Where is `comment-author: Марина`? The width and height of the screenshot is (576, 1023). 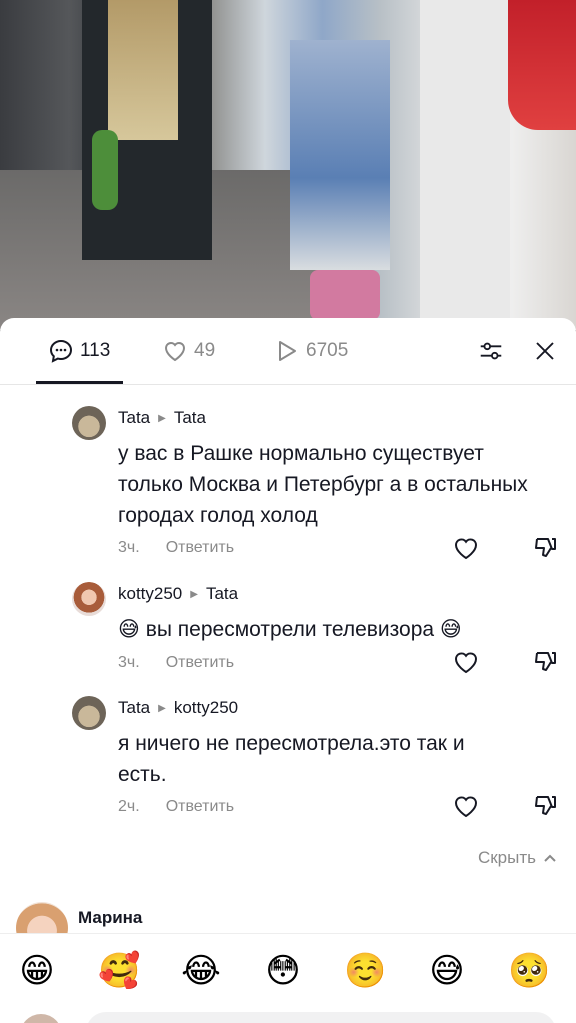 comment-author: Марина is located at coordinates (110, 918).